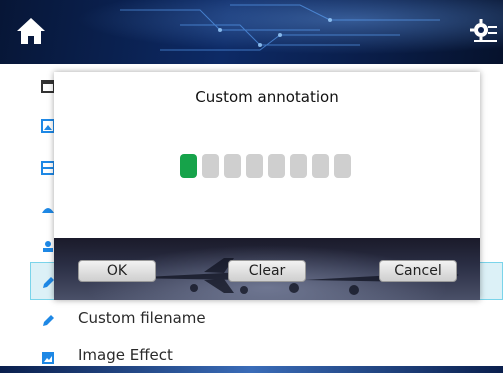 Image resolution: width=503 pixels, height=376 pixels. What do you see at coordinates (117, 271) in the screenshot?
I see `ok-button: OK` at bounding box center [117, 271].